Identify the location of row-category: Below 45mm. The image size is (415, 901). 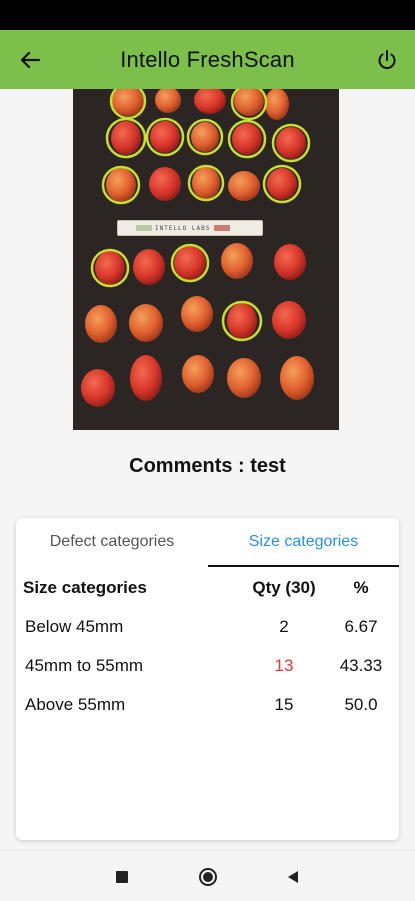
(74, 626).